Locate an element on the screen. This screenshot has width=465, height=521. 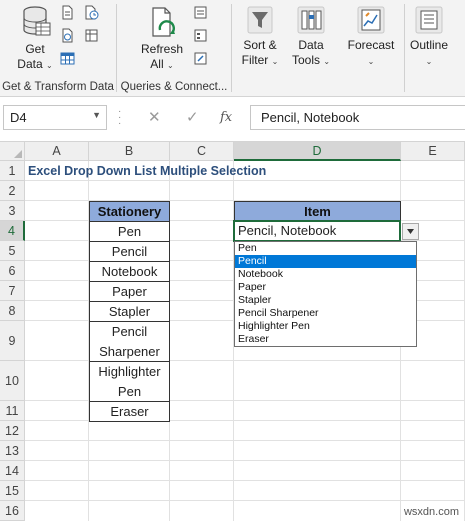
column-label: A is located at coordinates (56, 151).